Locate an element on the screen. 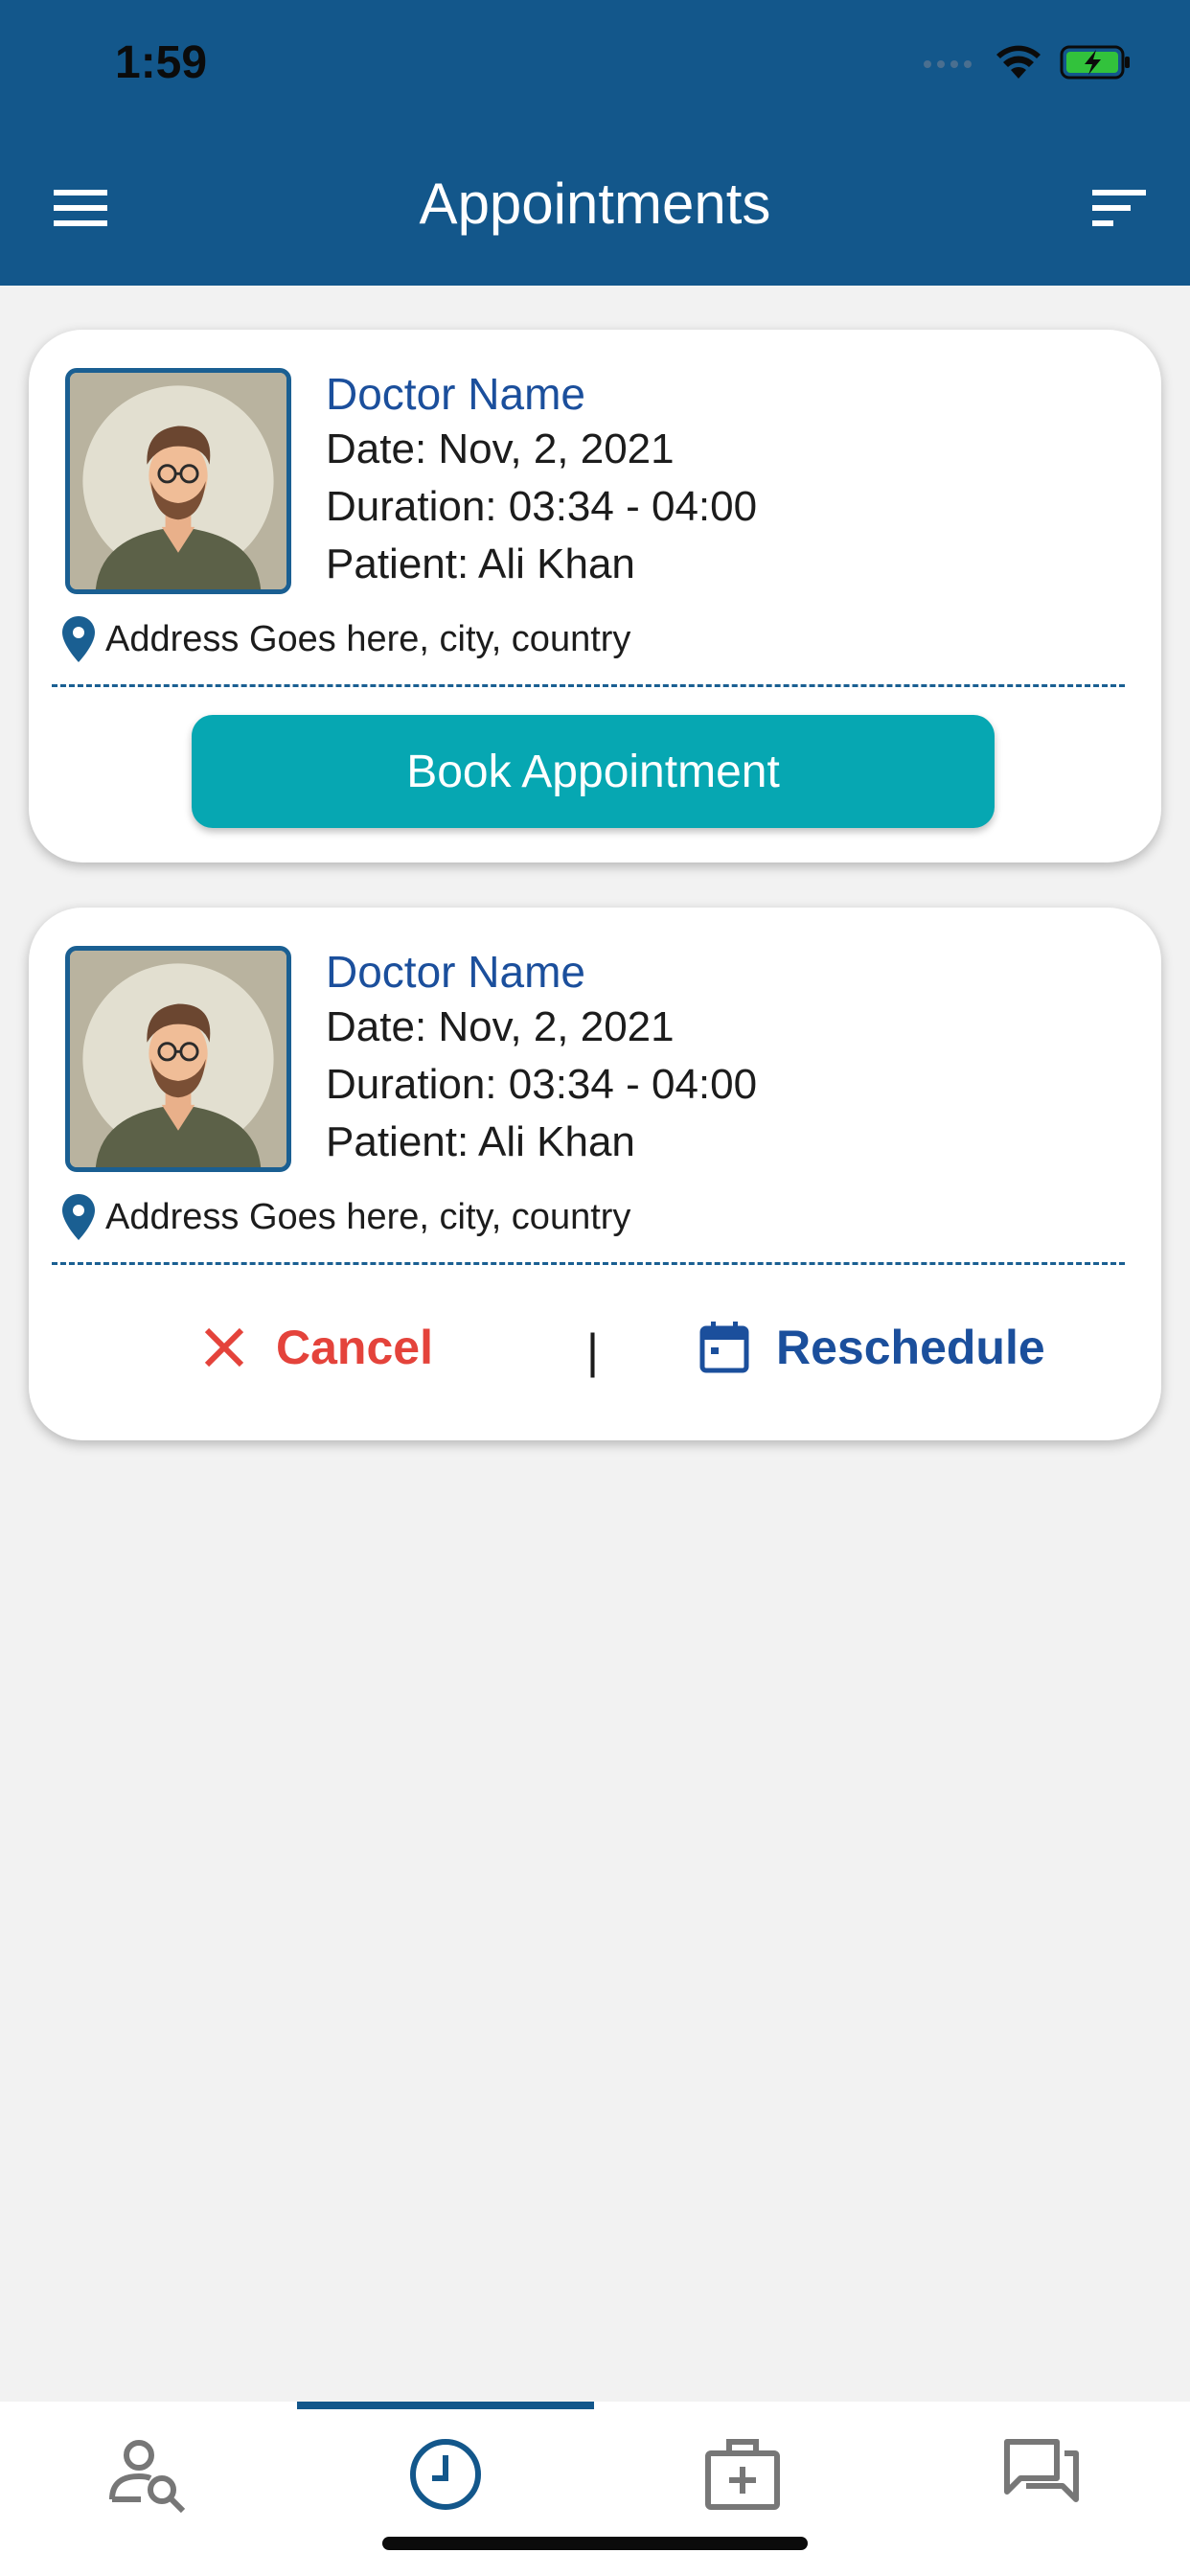 Image resolution: width=1190 pixels, height=2576 pixels. filter-button is located at coordinates (1120, 208).